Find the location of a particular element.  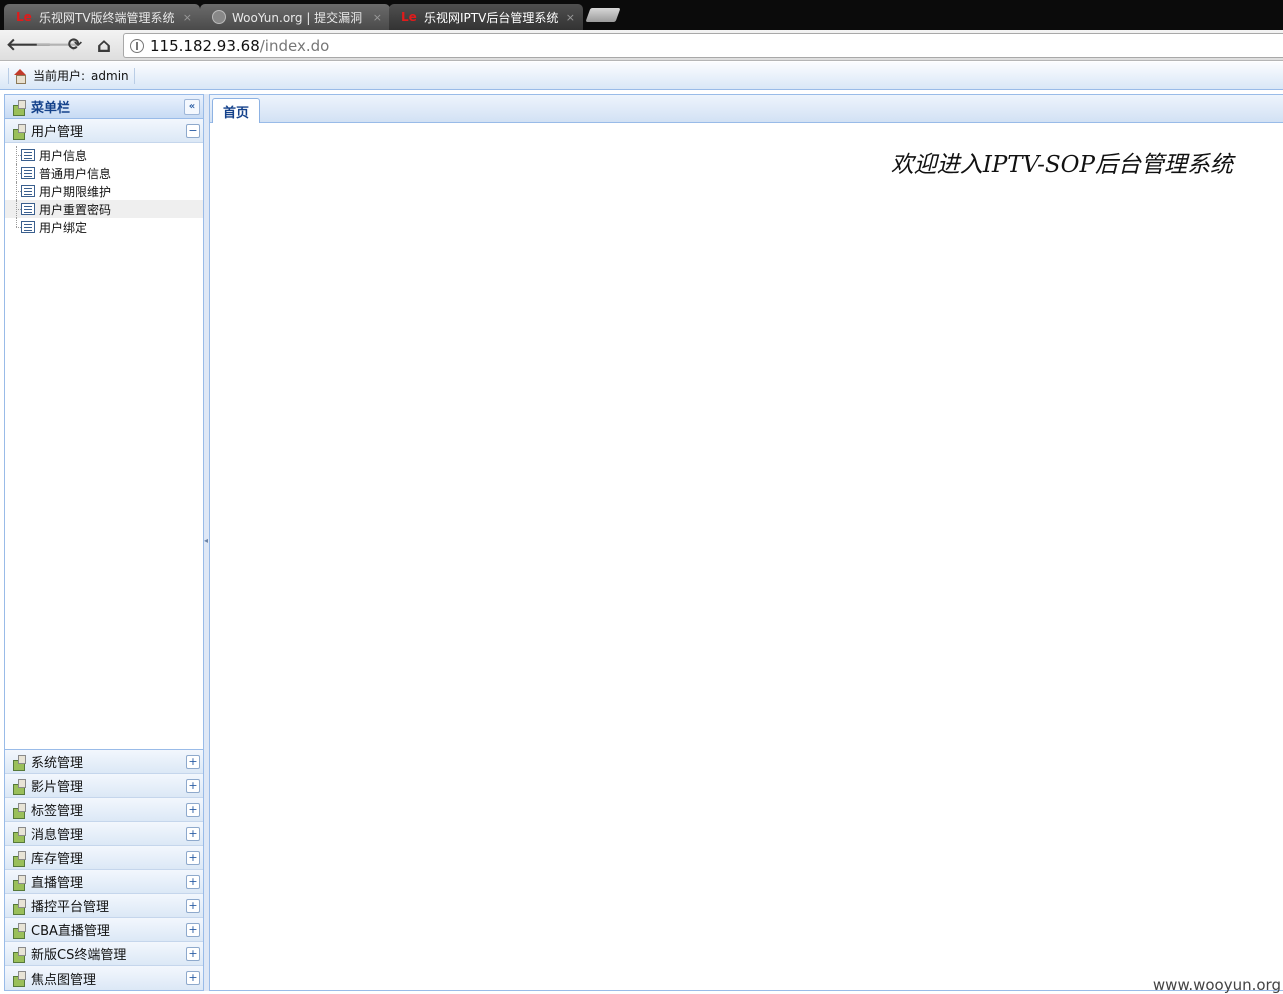

browser-tab-active: Le 乐视网IPTV后台管理系统 × is located at coordinates (486, 17).